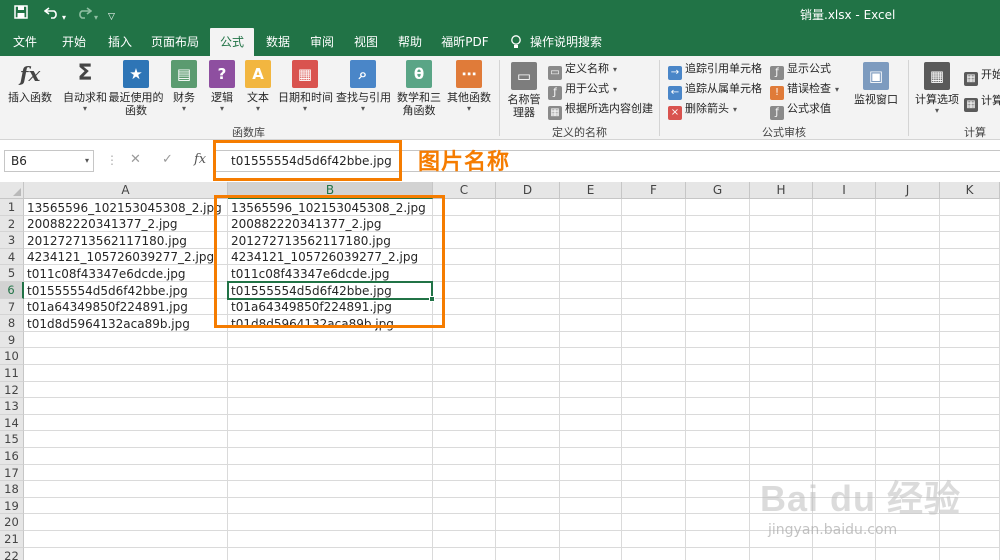 This screenshot has width=1000, height=560. Describe the element at coordinates (982, 76) in the screenshot. I see `calculate-now-button: ▦ 开始` at that location.